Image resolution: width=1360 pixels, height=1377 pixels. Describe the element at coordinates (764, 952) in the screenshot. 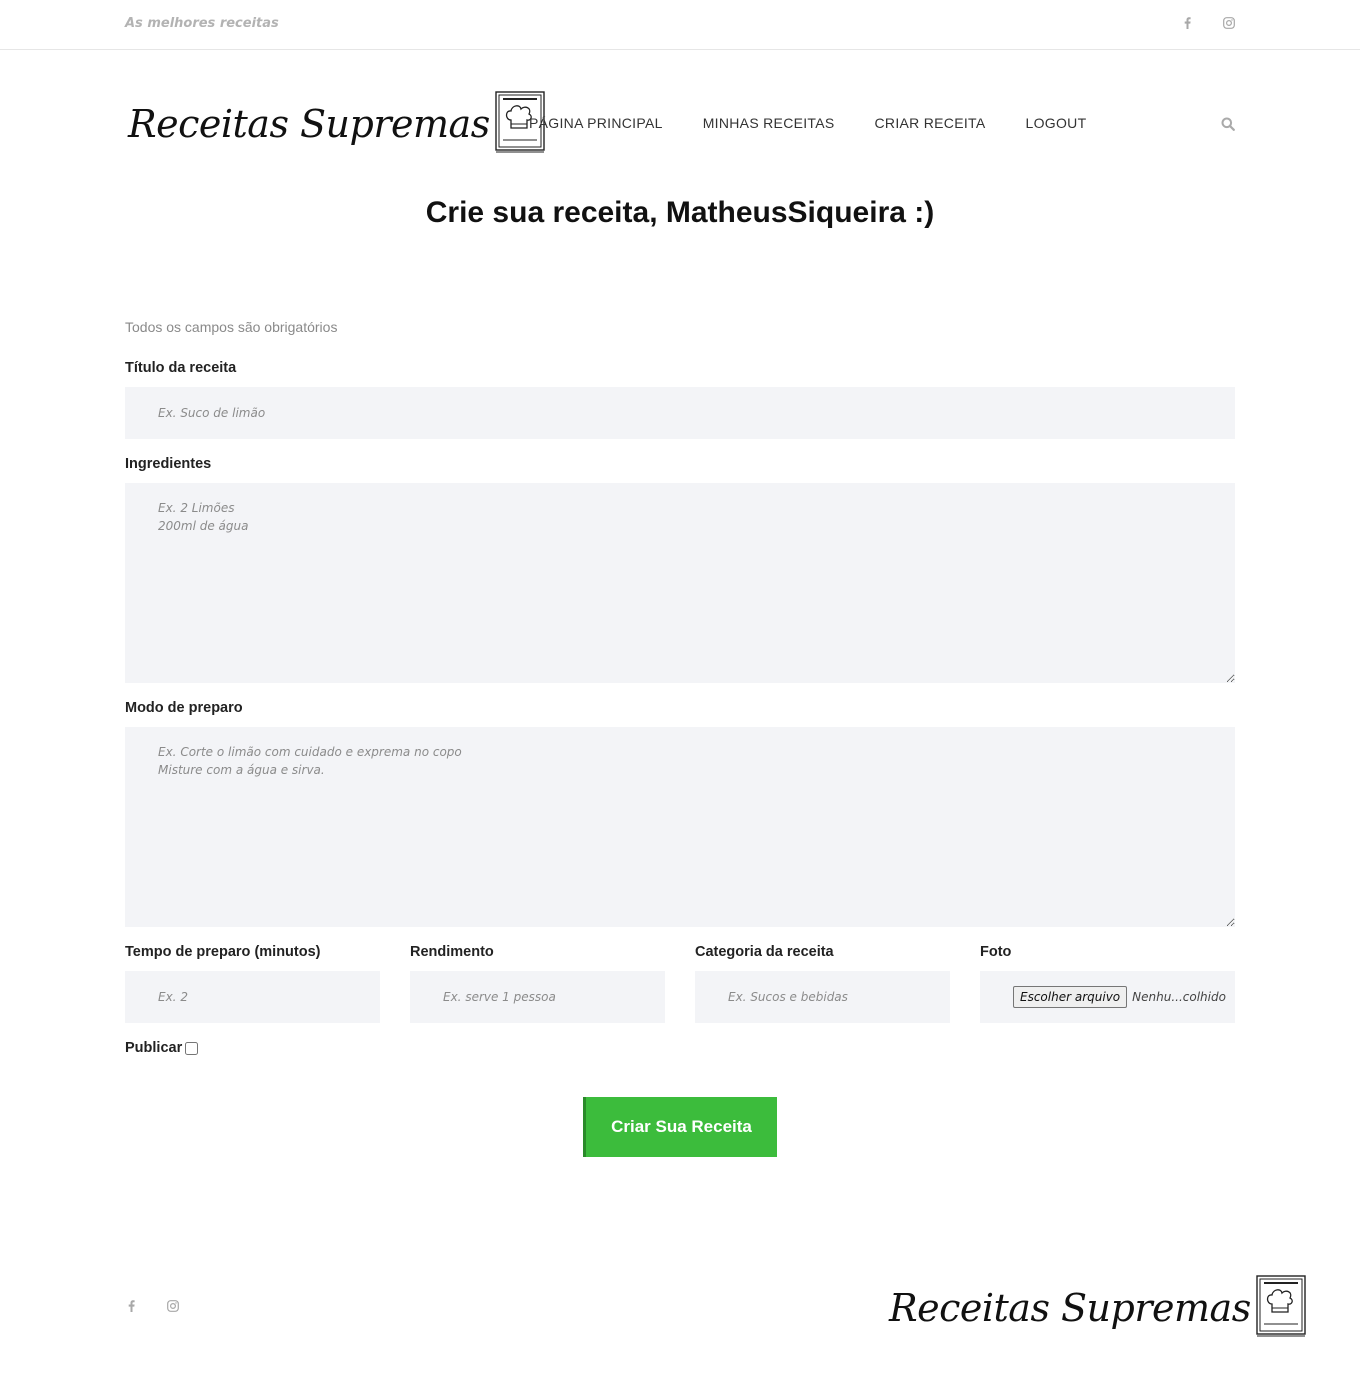

I see `categoria-label: Categoria da receita` at that location.